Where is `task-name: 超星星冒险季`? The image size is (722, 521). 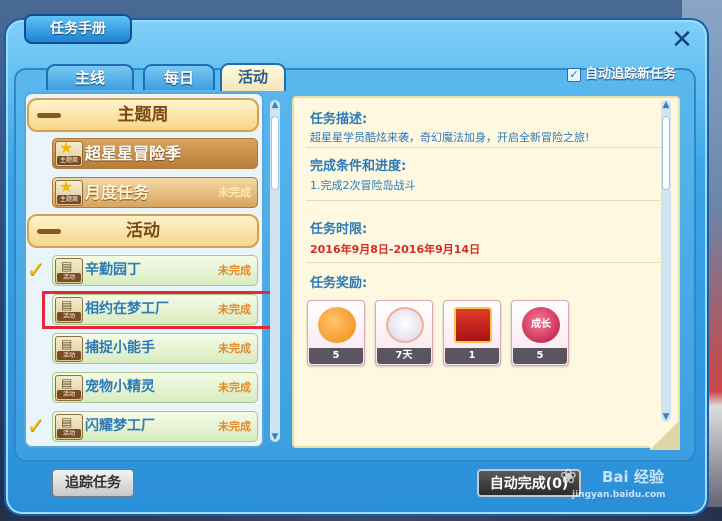 task-name: 超星星冒险季 is located at coordinates (133, 153).